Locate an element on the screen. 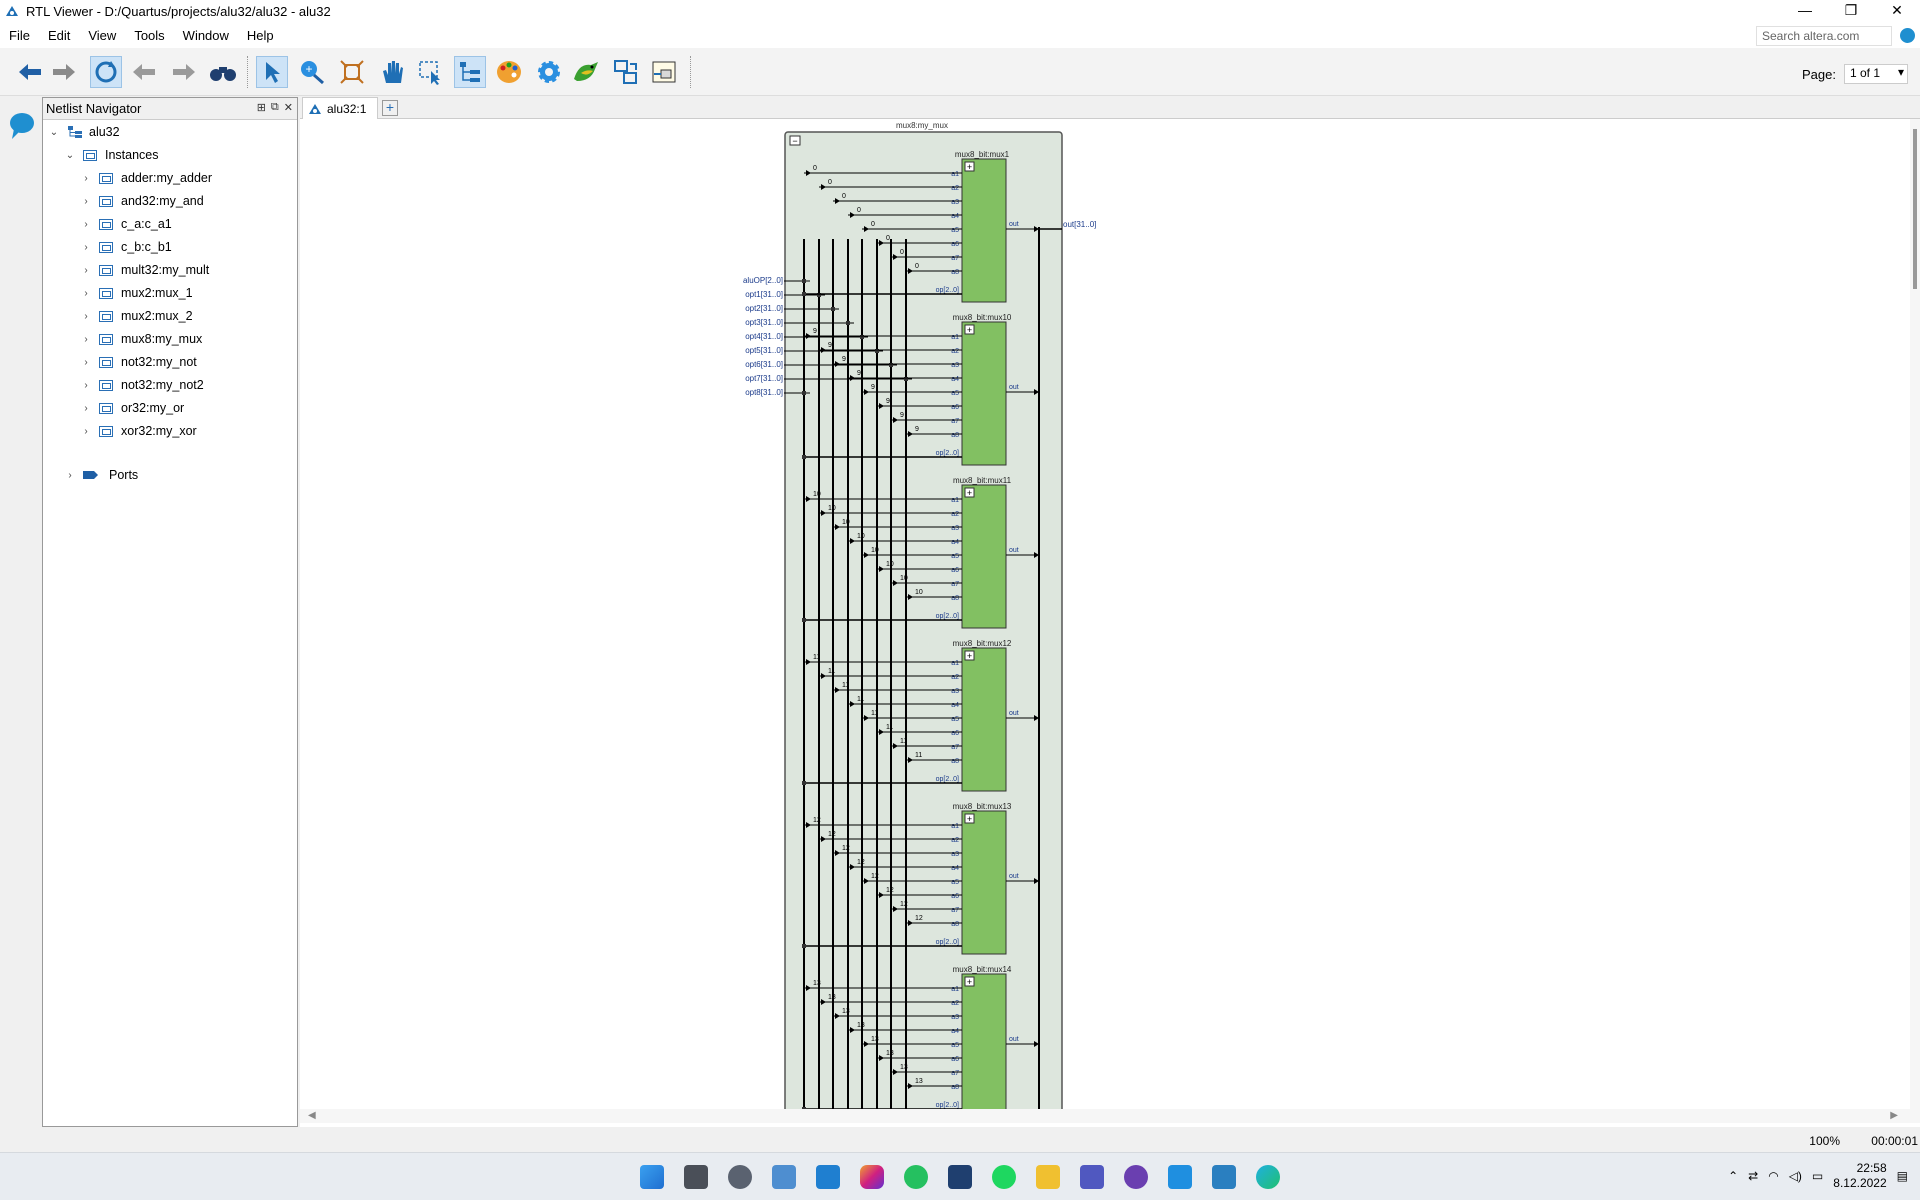 The height and width of the screenshot is (1200, 1920). vertical-scrollbar is located at coordinates (1915, 614).